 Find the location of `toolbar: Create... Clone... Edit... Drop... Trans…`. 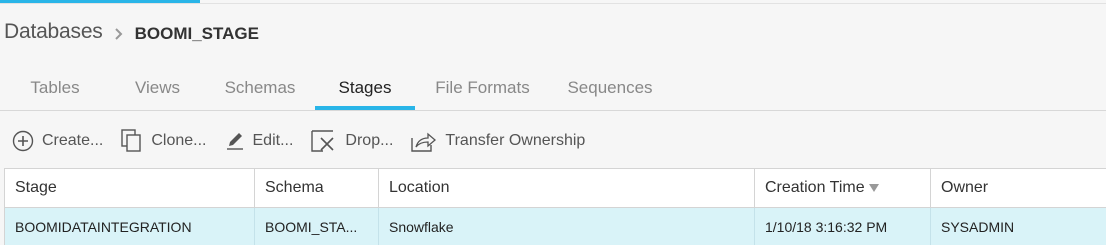

toolbar: Create... Clone... Edit... Drop... Trans… is located at coordinates (301, 141).